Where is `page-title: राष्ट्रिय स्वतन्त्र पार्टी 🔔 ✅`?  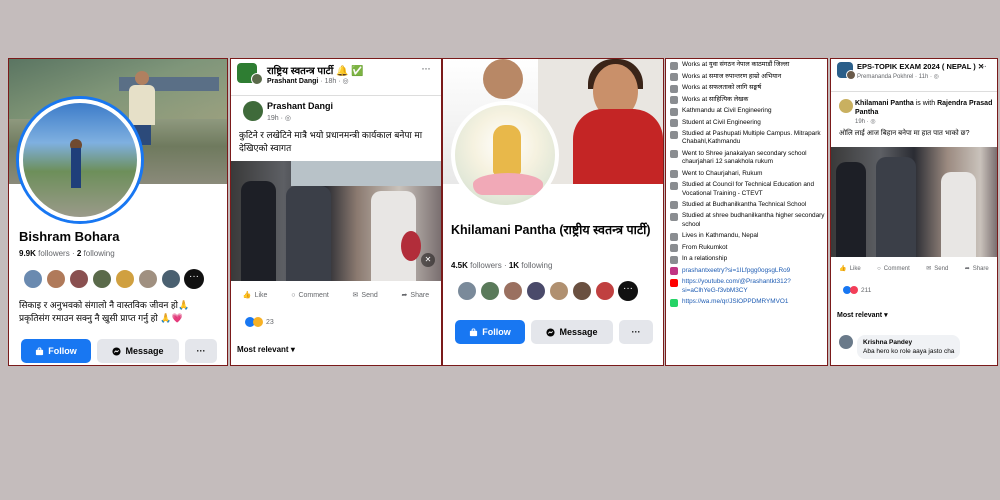 page-title: राष्ट्रिय स्वतन्त्र पार्टी 🔔 ✅ is located at coordinates (315, 70).